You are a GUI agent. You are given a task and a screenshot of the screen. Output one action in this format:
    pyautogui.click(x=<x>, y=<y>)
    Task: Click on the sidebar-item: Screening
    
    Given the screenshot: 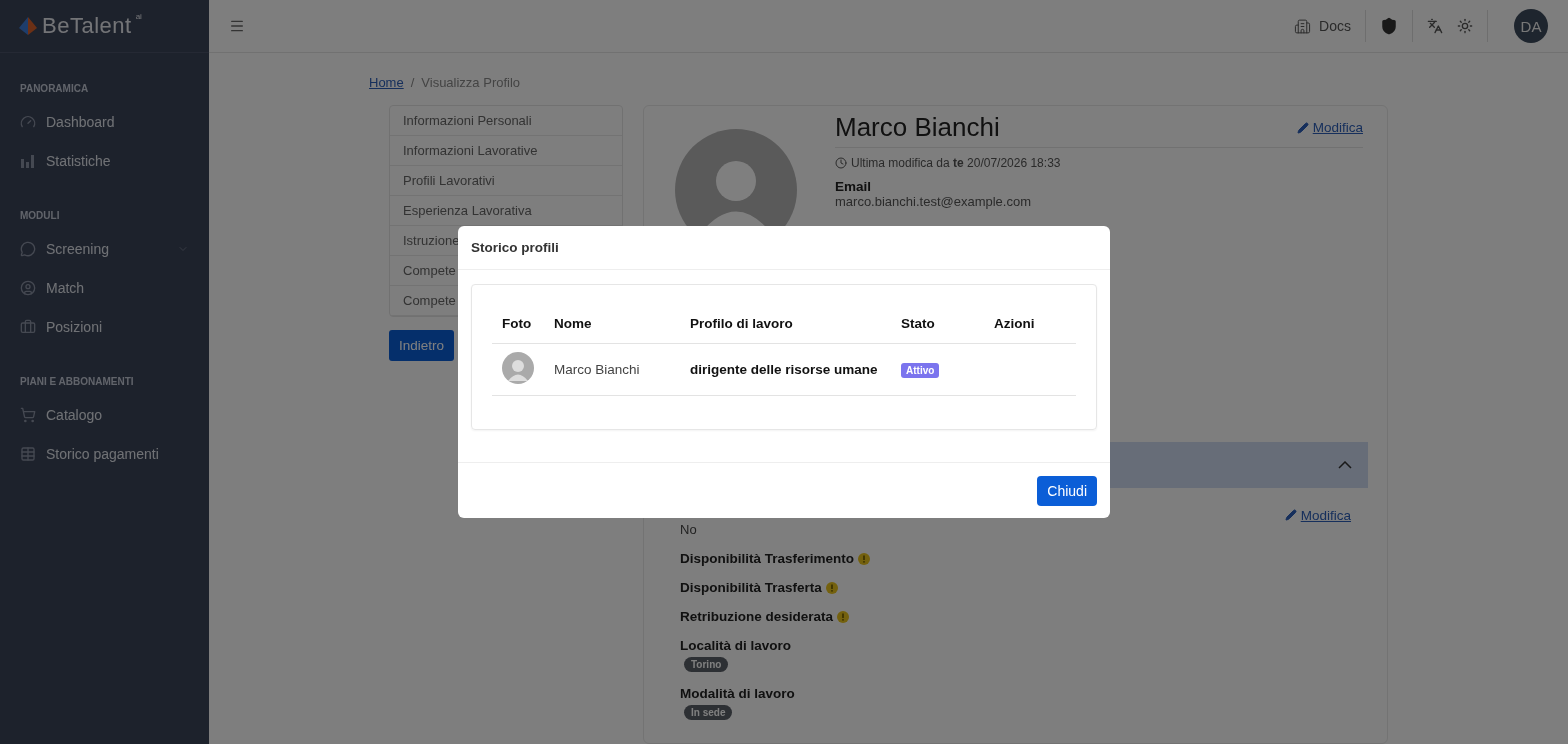 What is the action you would take?
    pyautogui.click(x=104, y=248)
    